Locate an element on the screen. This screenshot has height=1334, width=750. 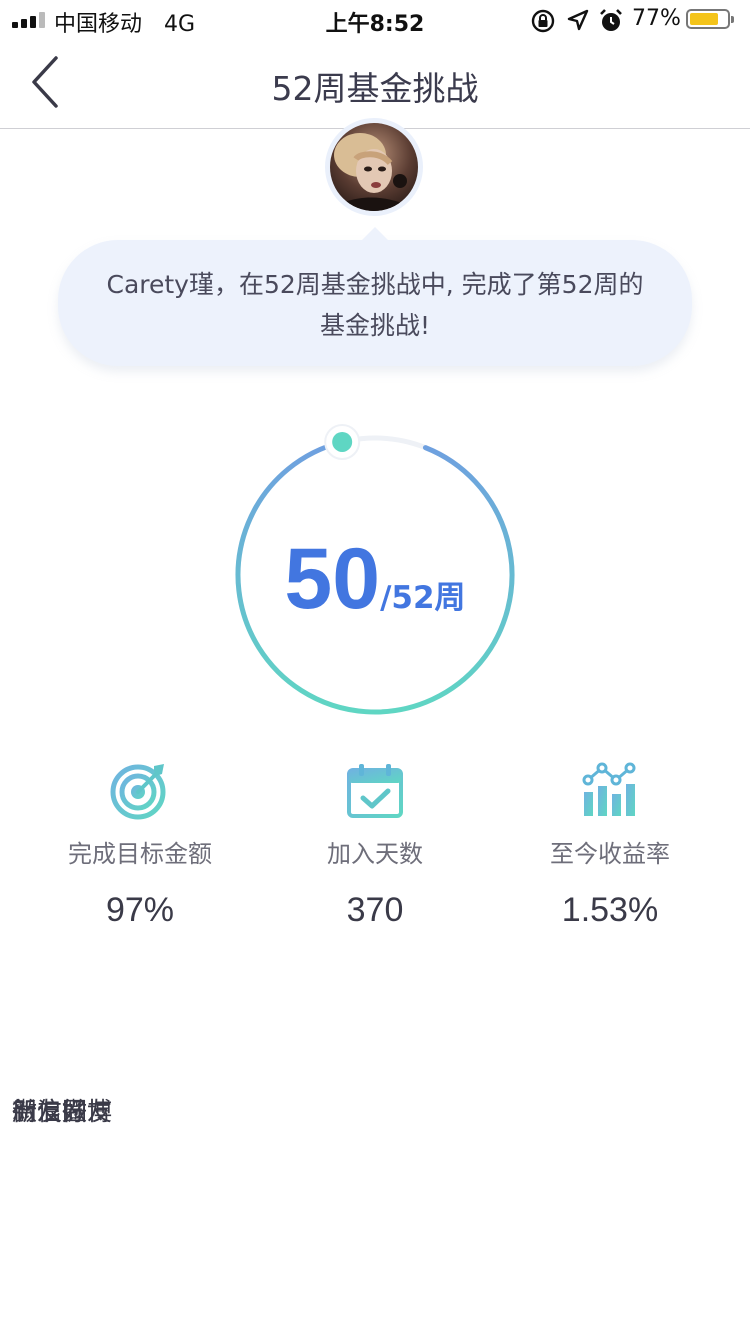
stat-return-rate: 至今收益率 1.53% is located at coordinates (610, 845).